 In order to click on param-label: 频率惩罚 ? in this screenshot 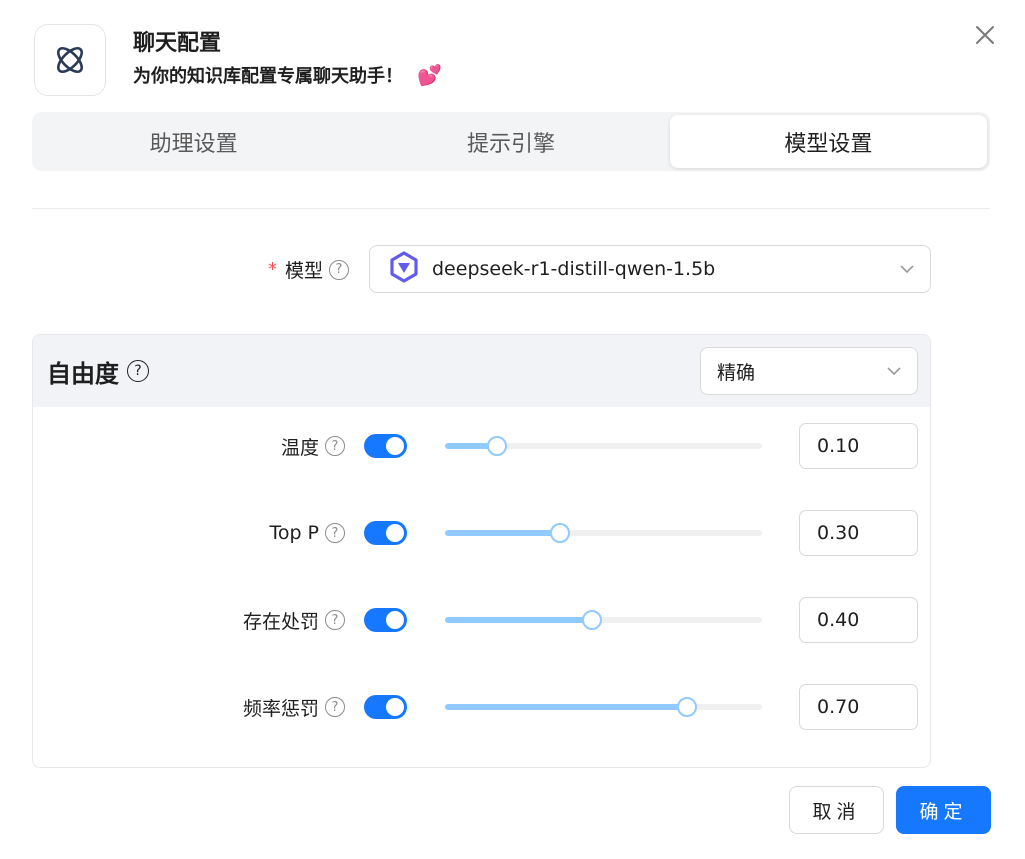, I will do `click(294, 707)`.